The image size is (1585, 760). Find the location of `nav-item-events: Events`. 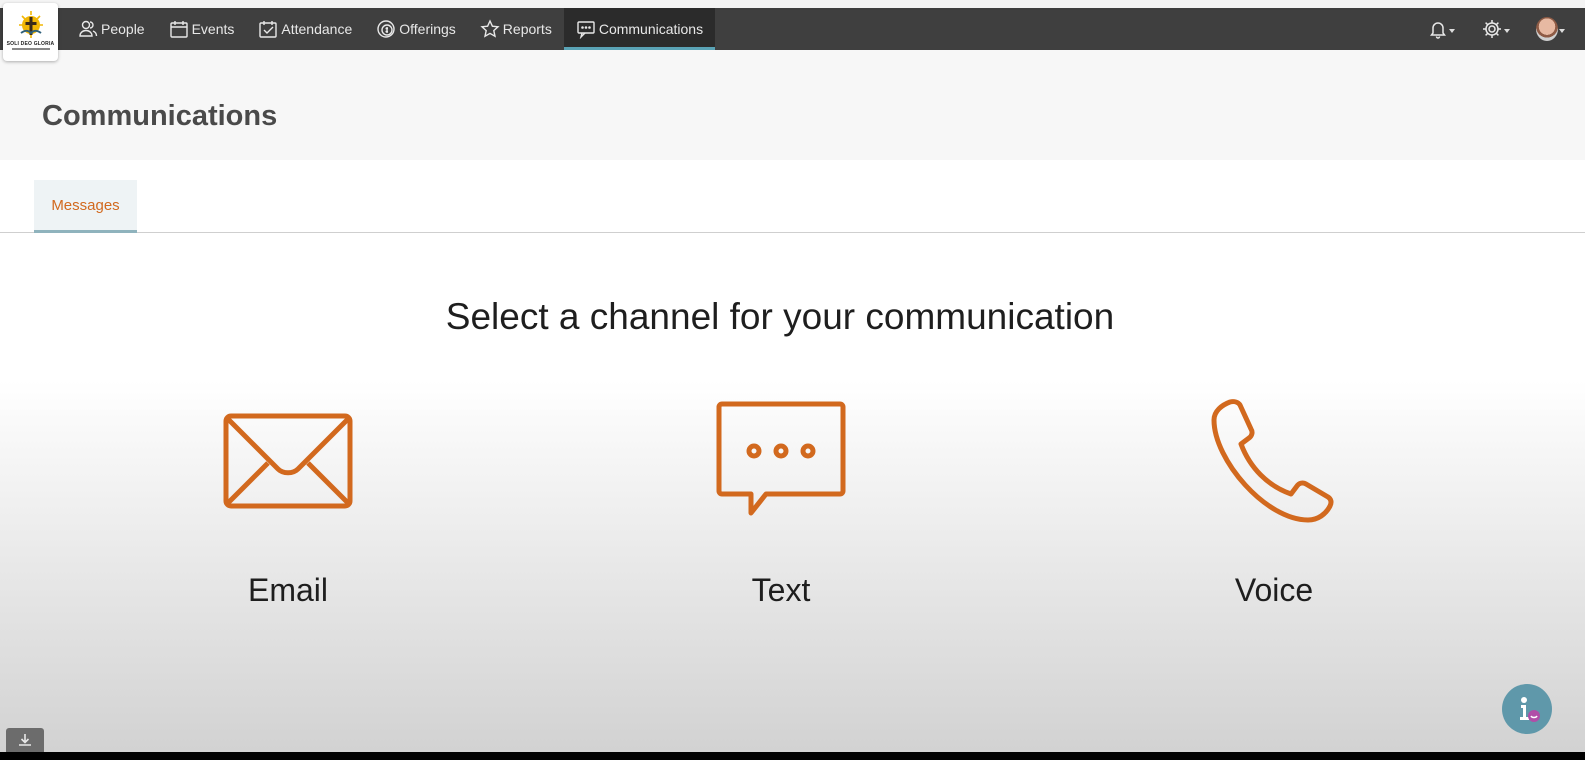

nav-item-events: Events is located at coordinates (202, 29).